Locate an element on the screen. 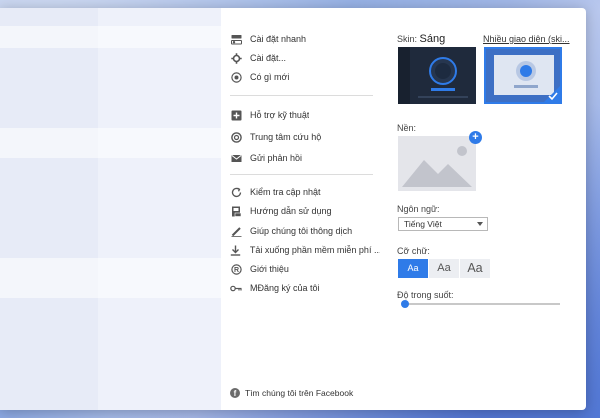 The height and width of the screenshot is (418, 600). facebook-icon: f is located at coordinates (235, 393).